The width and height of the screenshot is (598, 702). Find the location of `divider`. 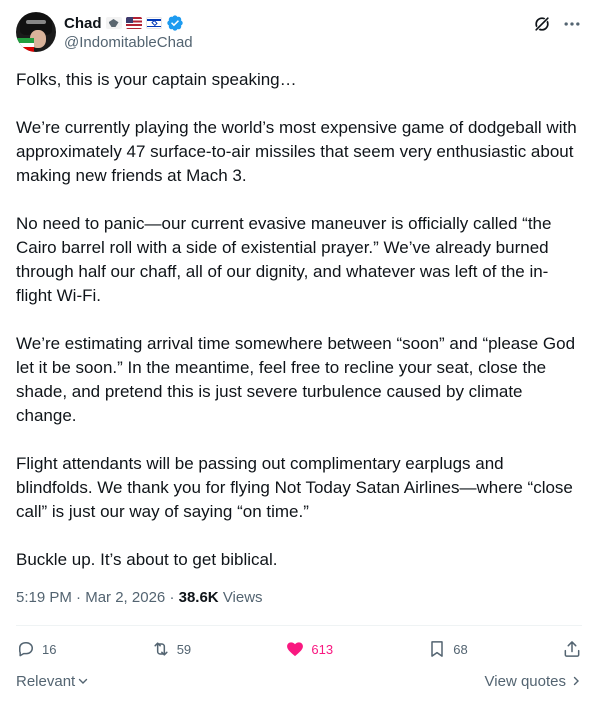

divider is located at coordinates (299, 625).